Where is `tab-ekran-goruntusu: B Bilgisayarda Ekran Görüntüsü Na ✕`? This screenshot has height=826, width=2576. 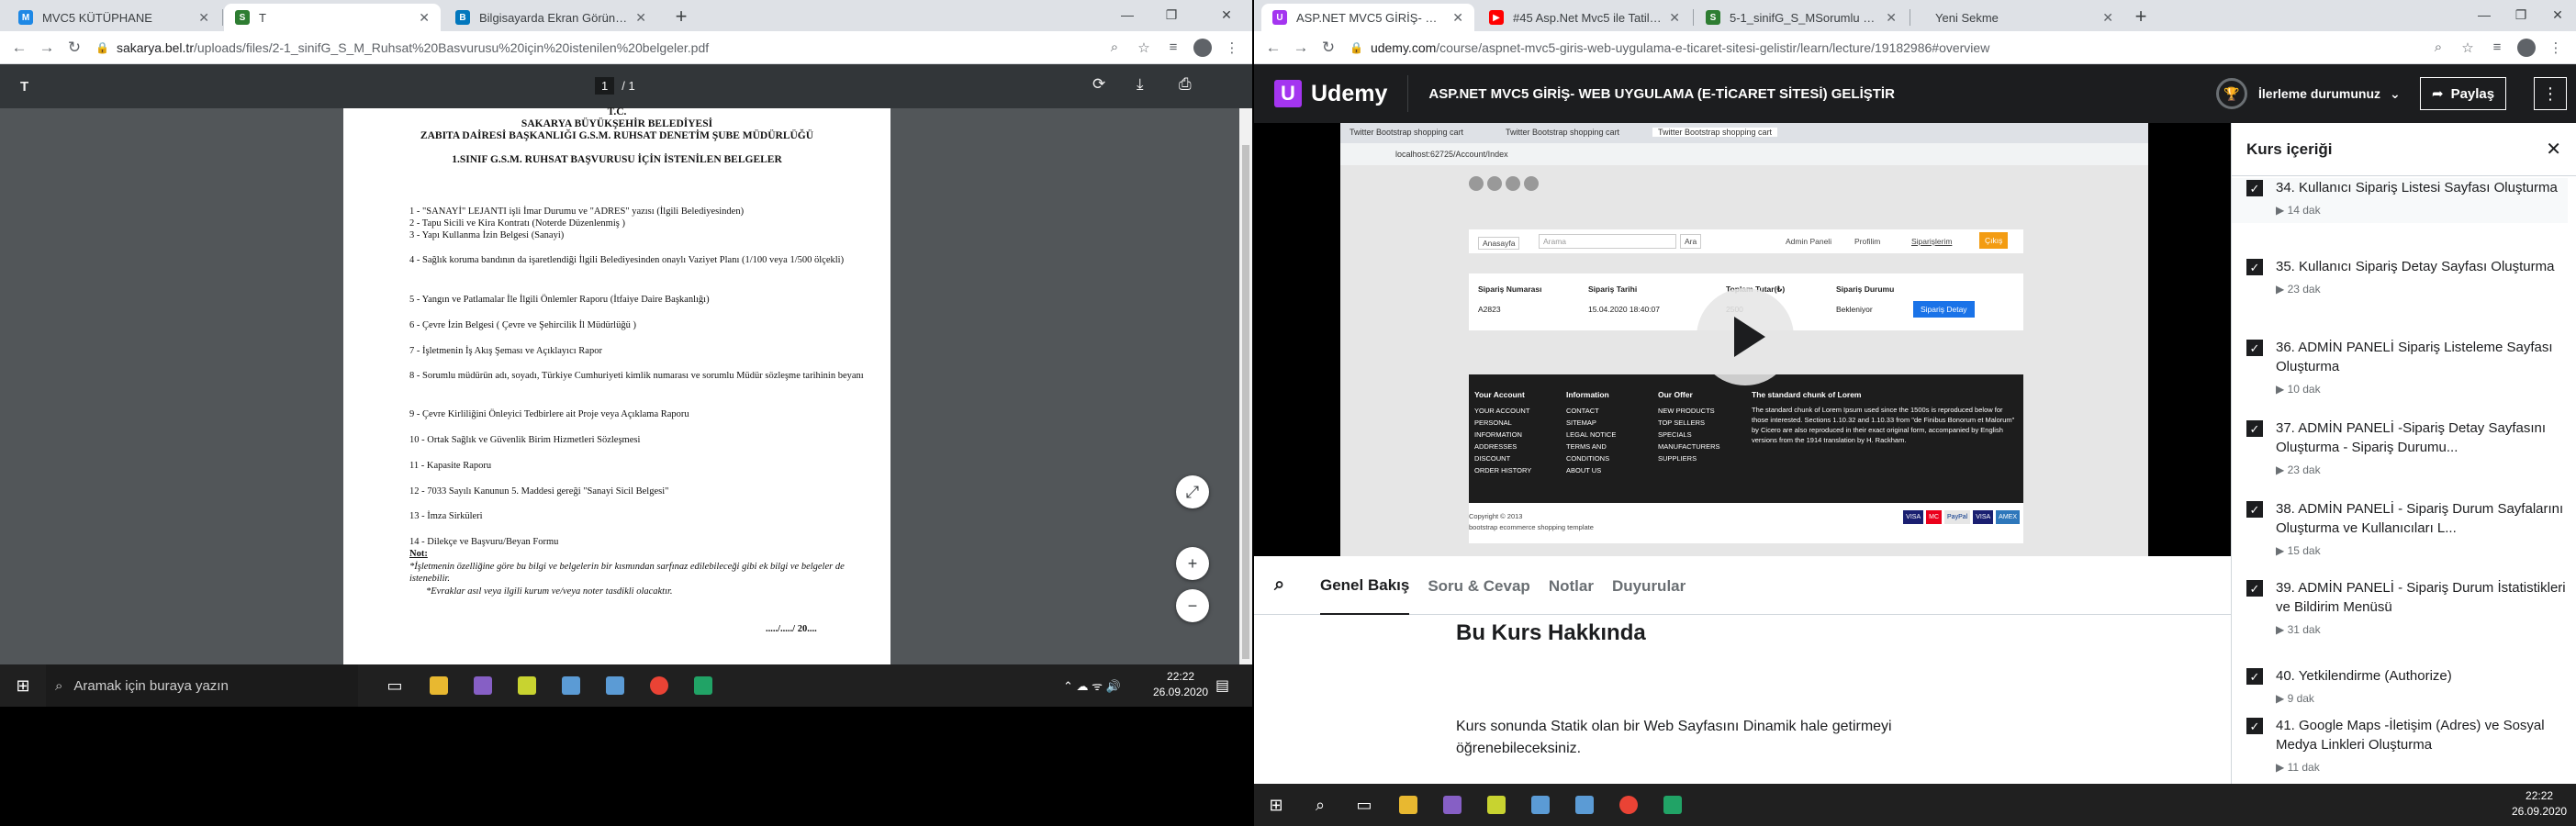
tab-ekran-goruntusu: B Bilgisayarda Ekran Görüntüsü Na ✕ is located at coordinates (550, 17).